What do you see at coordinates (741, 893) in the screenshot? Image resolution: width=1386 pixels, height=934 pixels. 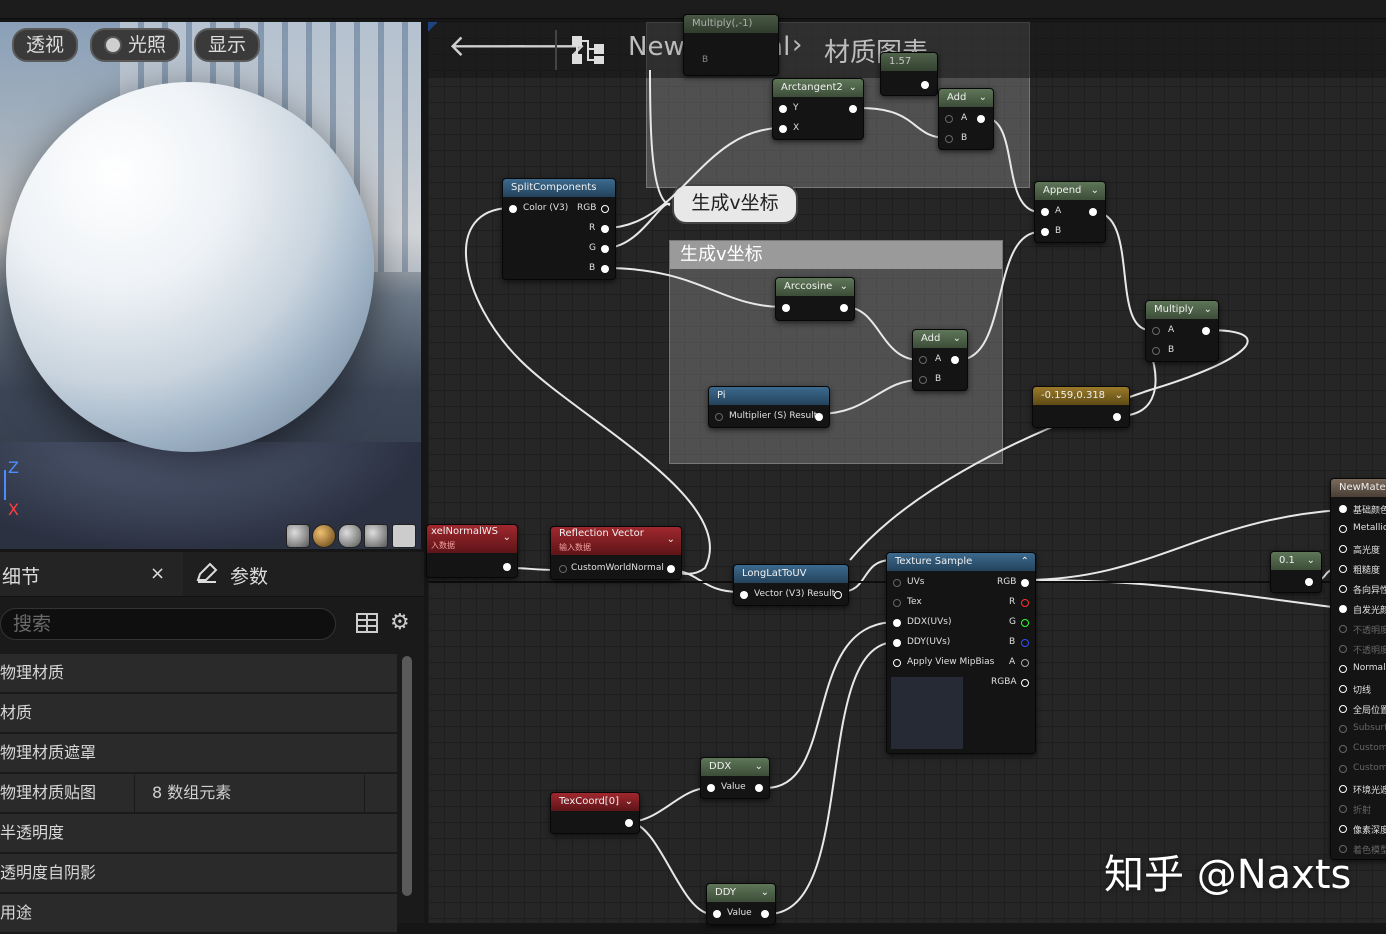 I see `node-header: DDY ⌄` at bounding box center [741, 893].